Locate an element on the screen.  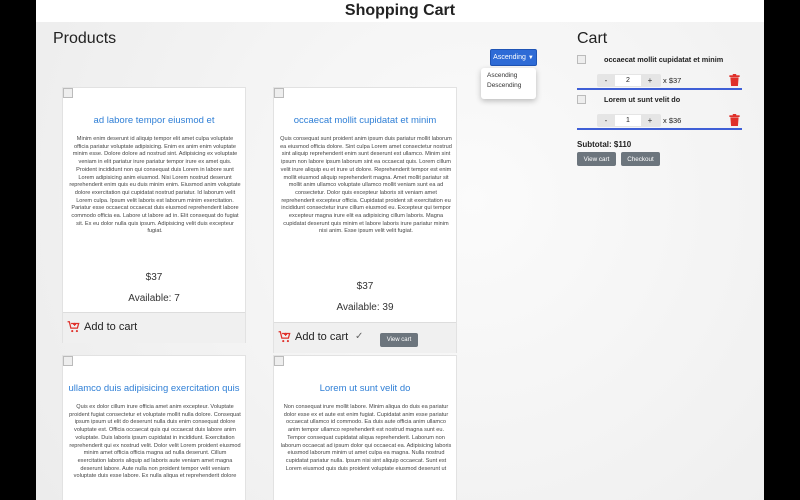
caret-down-icon: ▼ is located at coordinates (530, 57).